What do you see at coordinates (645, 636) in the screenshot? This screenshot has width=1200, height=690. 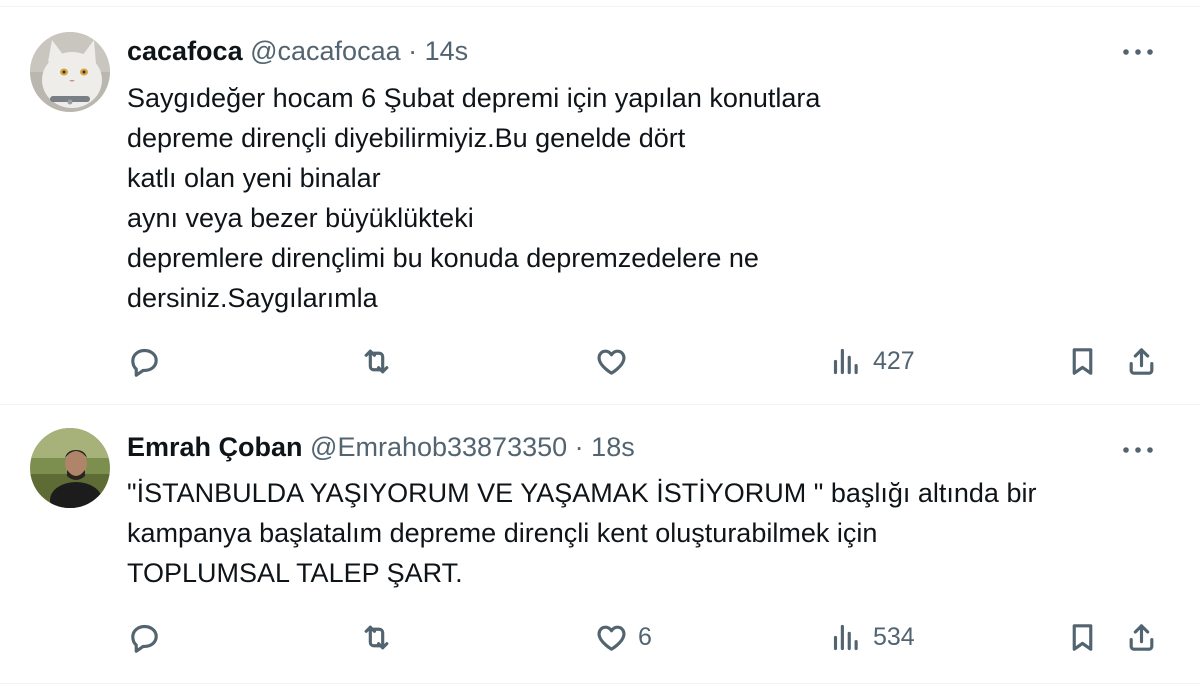 I see `like-count: 6` at bounding box center [645, 636].